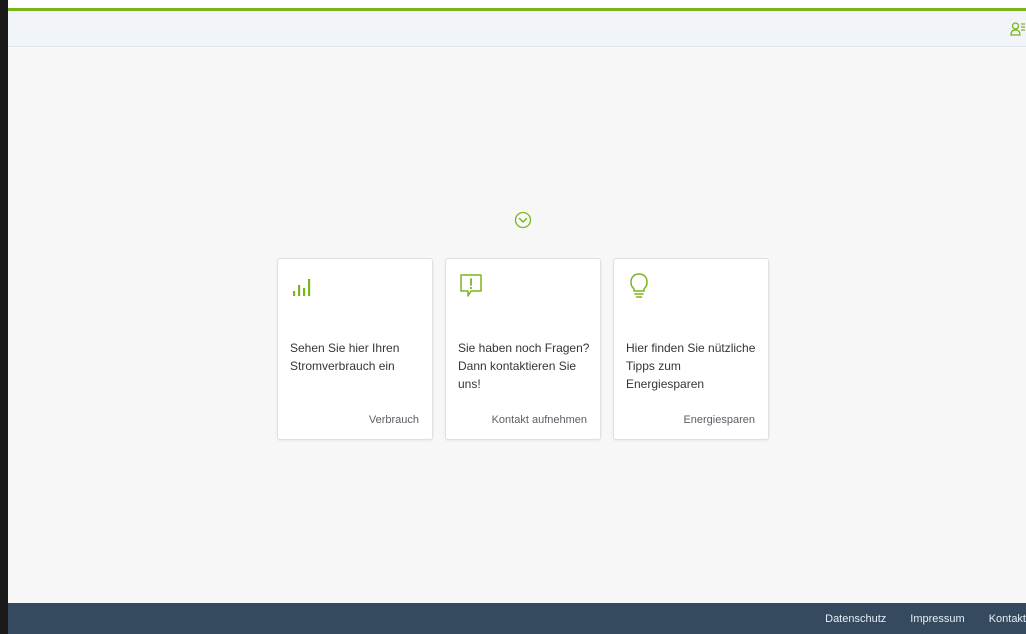 The width and height of the screenshot is (1026, 634). I want to click on bar-chart-icon, so click(302, 287).